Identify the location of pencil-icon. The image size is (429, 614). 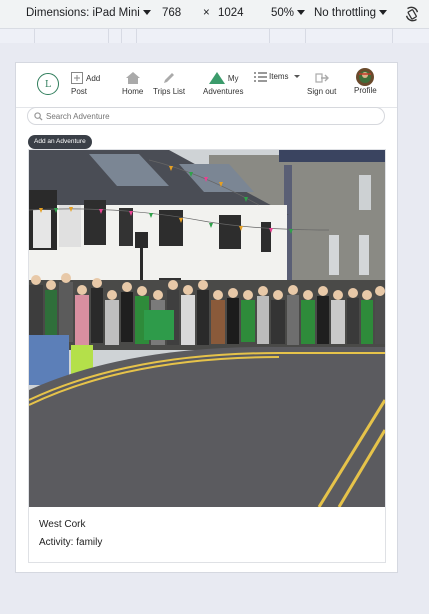
(169, 78).